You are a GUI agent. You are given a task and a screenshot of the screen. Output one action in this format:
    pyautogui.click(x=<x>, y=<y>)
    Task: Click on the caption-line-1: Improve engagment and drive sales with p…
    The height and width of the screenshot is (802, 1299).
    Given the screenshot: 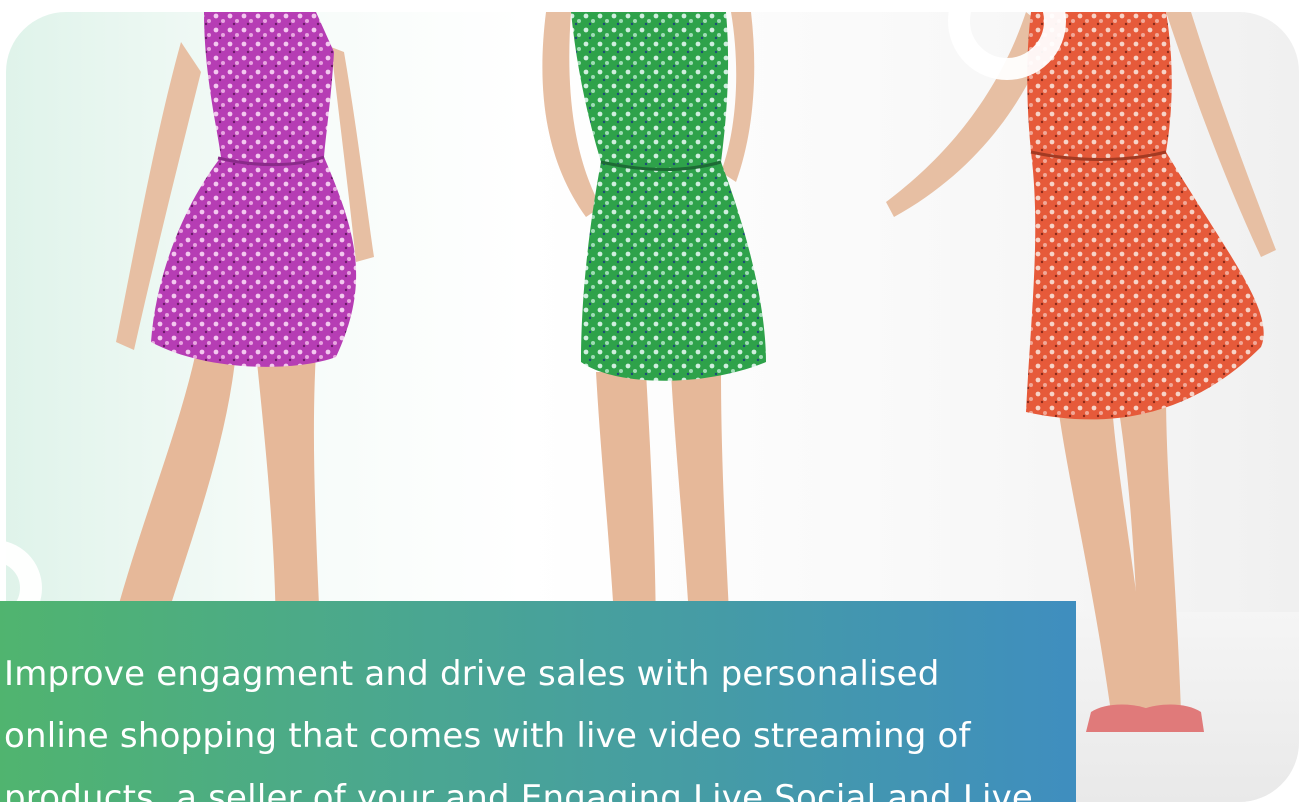 What is the action you would take?
    pyautogui.click(x=472, y=674)
    